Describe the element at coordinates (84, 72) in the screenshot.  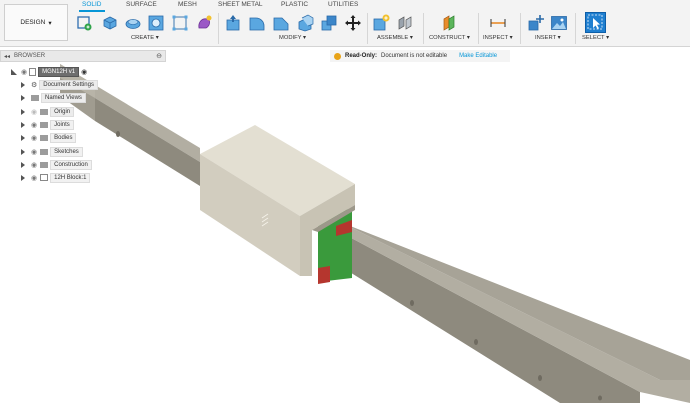
I see `radio-active-icon: ◉` at that location.